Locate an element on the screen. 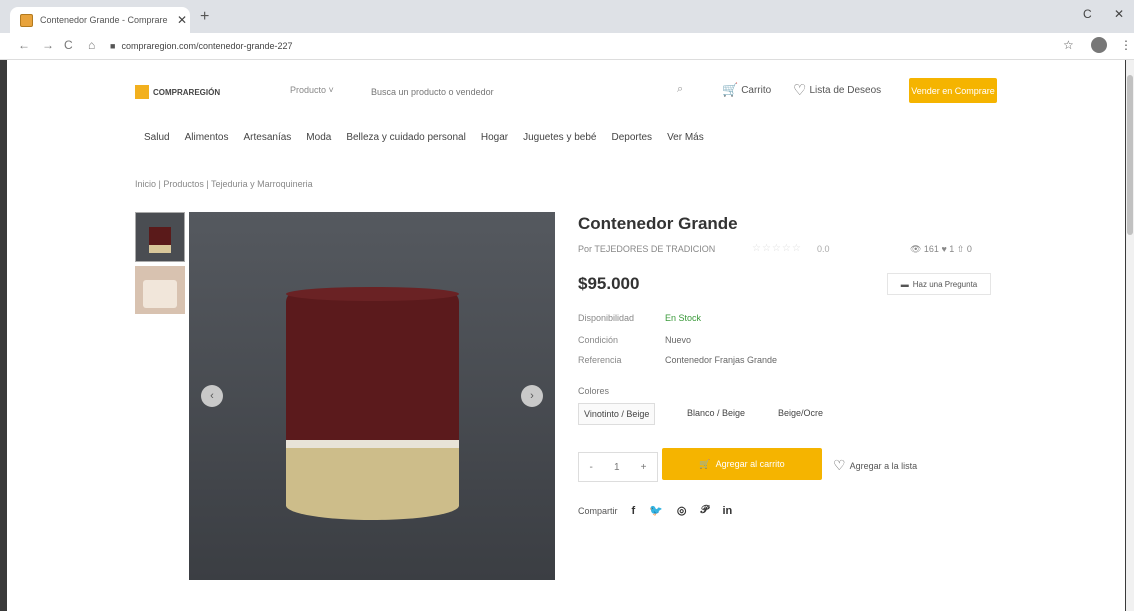 This screenshot has height=611, width=1134. product-stats: 👁 161 ♥ 1 ⇧ 0 is located at coordinates (941, 249).